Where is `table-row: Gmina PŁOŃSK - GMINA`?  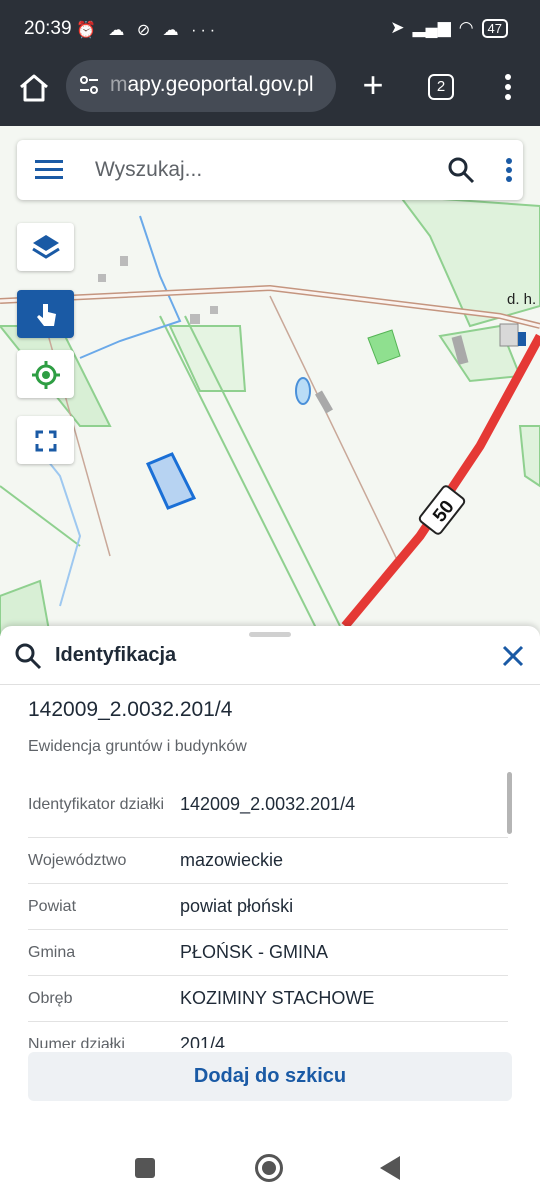
table-row: Gmina PŁOŃSK - GMINA is located at coordinates (268, 953).